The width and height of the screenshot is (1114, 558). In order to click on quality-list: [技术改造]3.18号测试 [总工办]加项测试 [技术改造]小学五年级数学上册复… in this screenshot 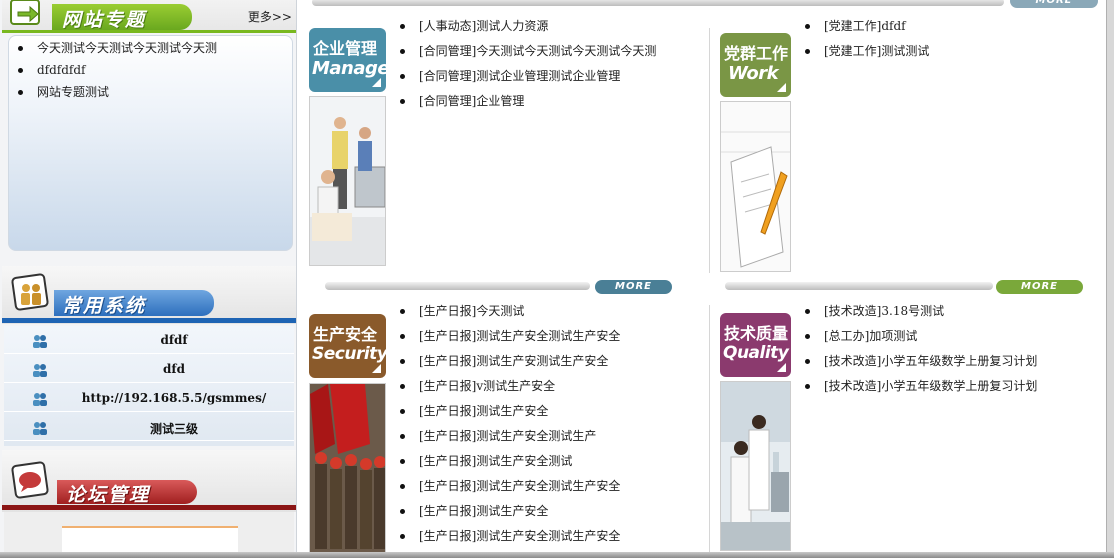, I will do `click(952, 352)`.